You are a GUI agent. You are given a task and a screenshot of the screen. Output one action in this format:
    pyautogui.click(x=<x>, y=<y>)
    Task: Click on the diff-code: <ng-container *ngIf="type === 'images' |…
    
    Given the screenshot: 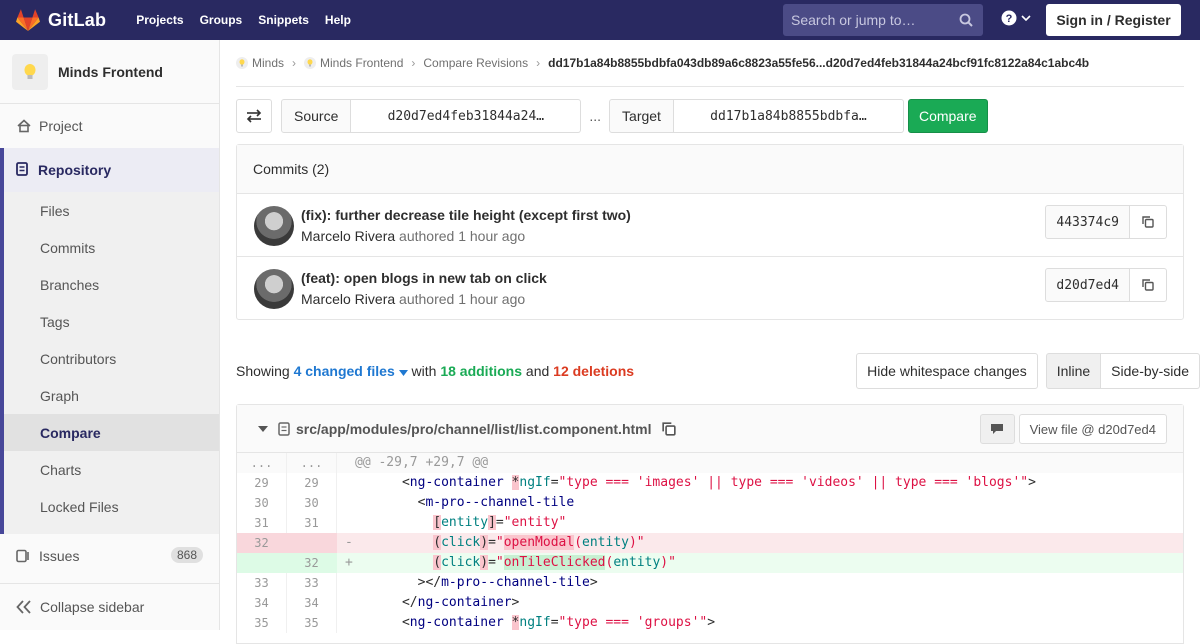 What is the action you would take?
    pyautogui.click(x=695, y=482)
    